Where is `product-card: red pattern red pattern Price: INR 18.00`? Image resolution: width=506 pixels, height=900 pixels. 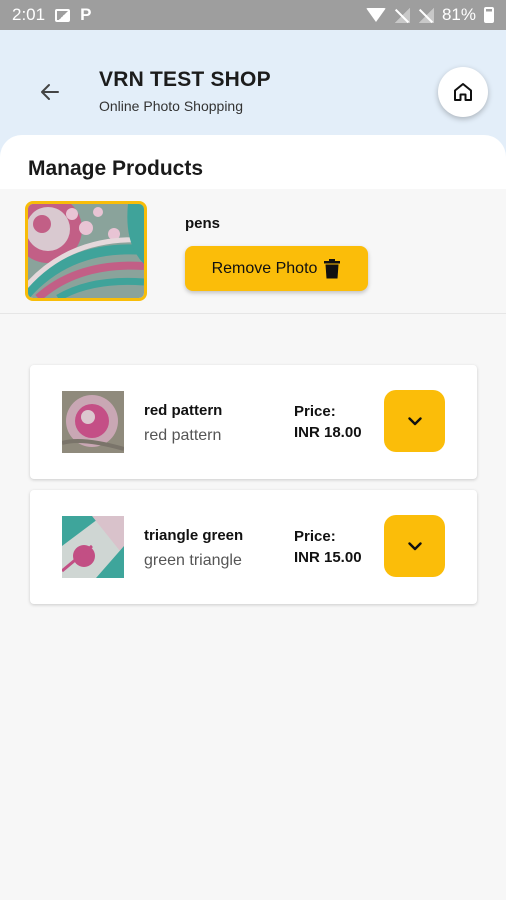
product-card: red pattern red pattern Price: INR 18.00 is located at coordinates (253, 422).